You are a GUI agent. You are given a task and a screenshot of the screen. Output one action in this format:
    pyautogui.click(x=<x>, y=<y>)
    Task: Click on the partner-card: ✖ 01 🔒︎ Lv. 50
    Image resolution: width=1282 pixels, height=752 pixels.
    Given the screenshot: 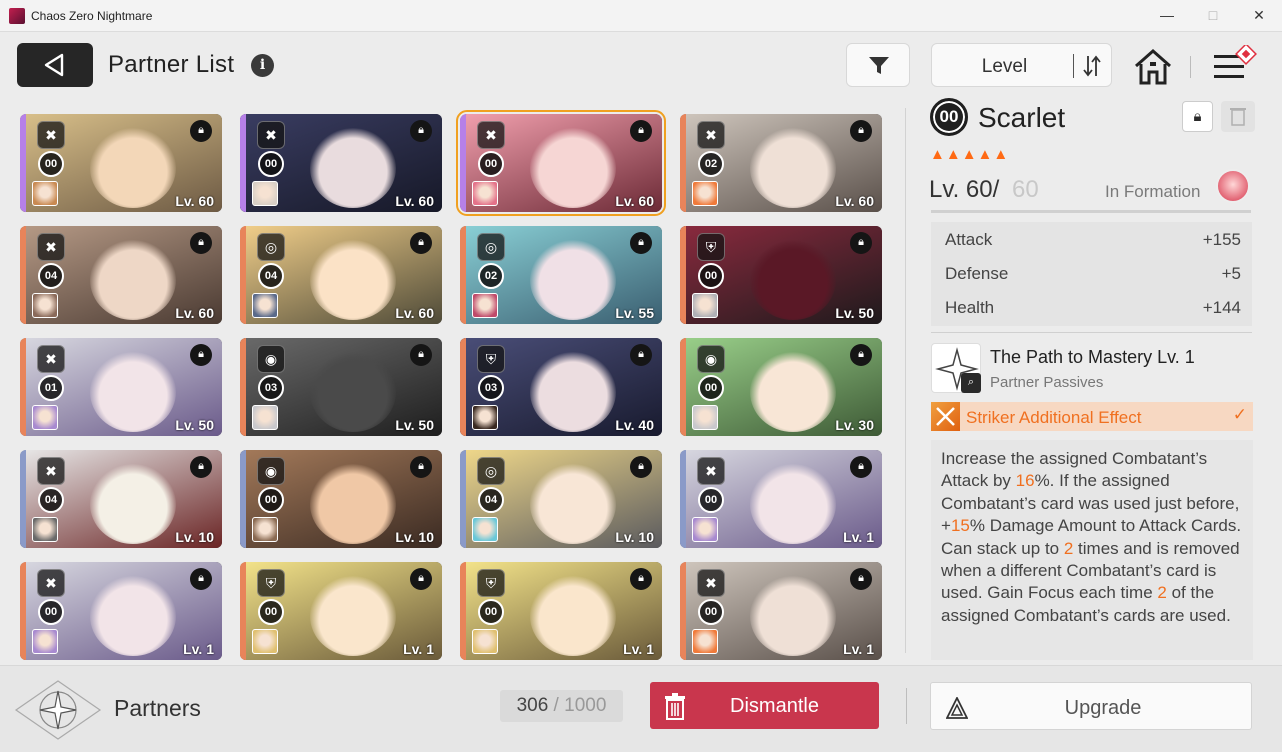 What is the action you would take?
    pyautogui.click(x=121, y=387)
    